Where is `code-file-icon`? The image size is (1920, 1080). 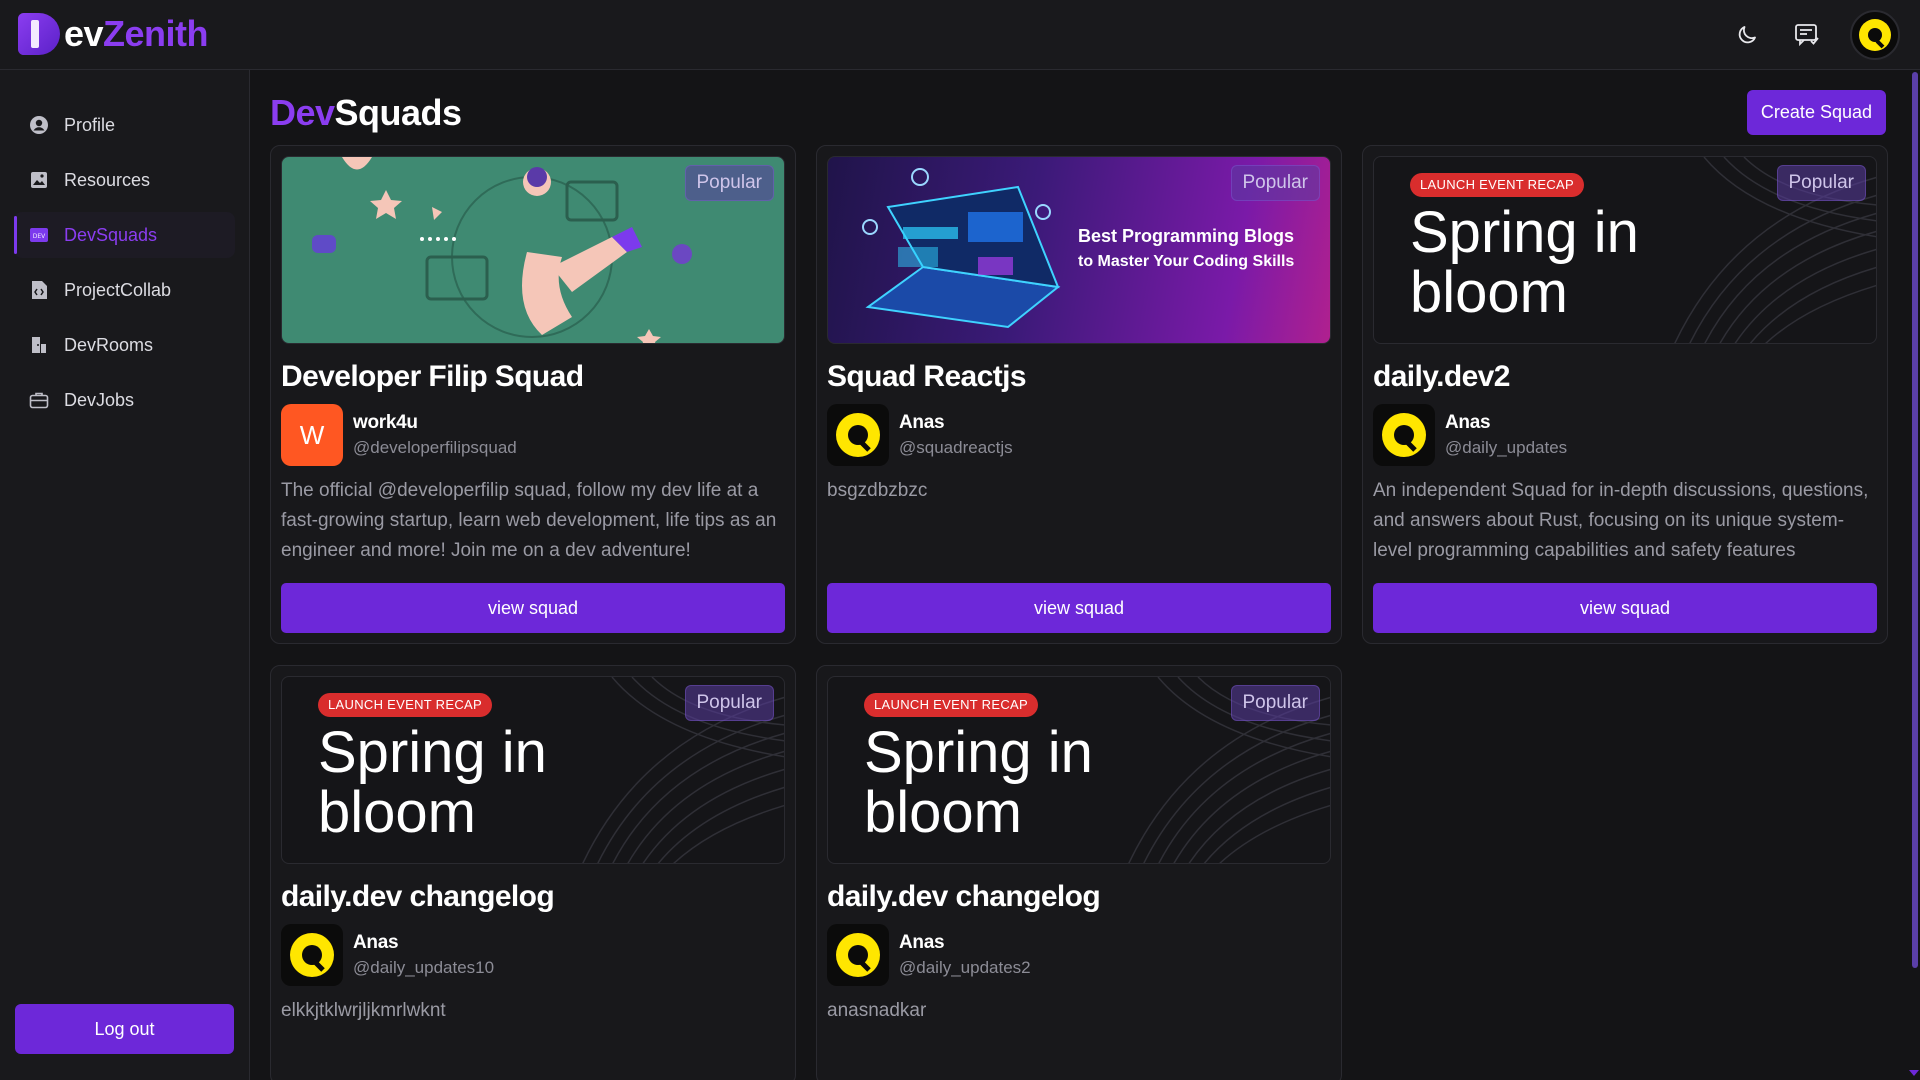 code-file-icon is located at coordinates (39, 290).